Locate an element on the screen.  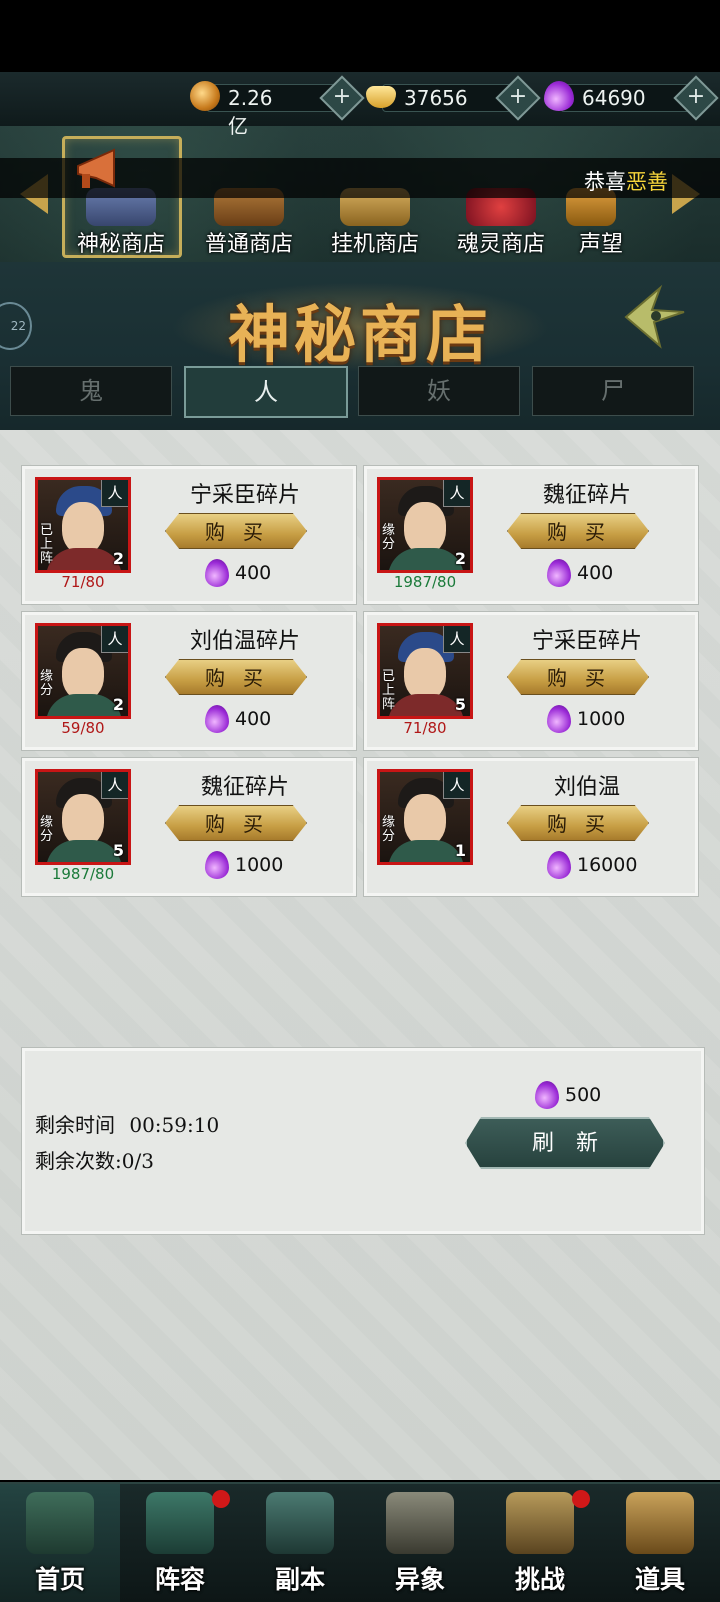
megaphone-icon is located at coordinates (96, 168).